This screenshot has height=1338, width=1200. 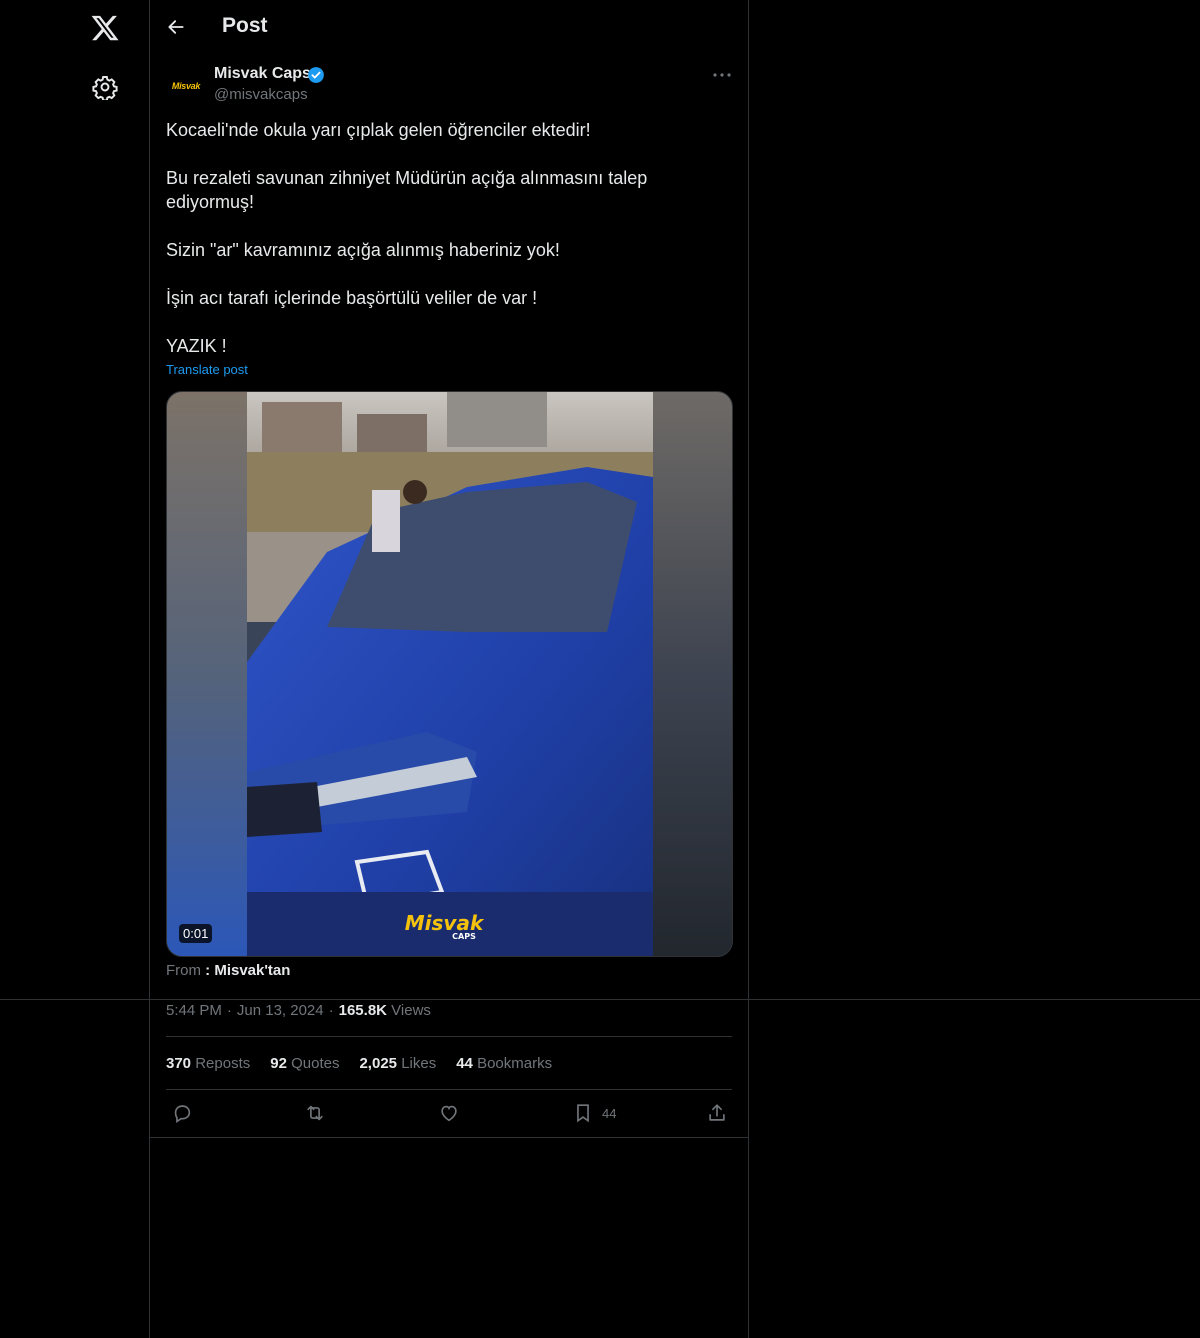 What do you see at coordinates (449, 27) in the screenshot?
I see `post-header: Post` at bounding box center [449, 27].